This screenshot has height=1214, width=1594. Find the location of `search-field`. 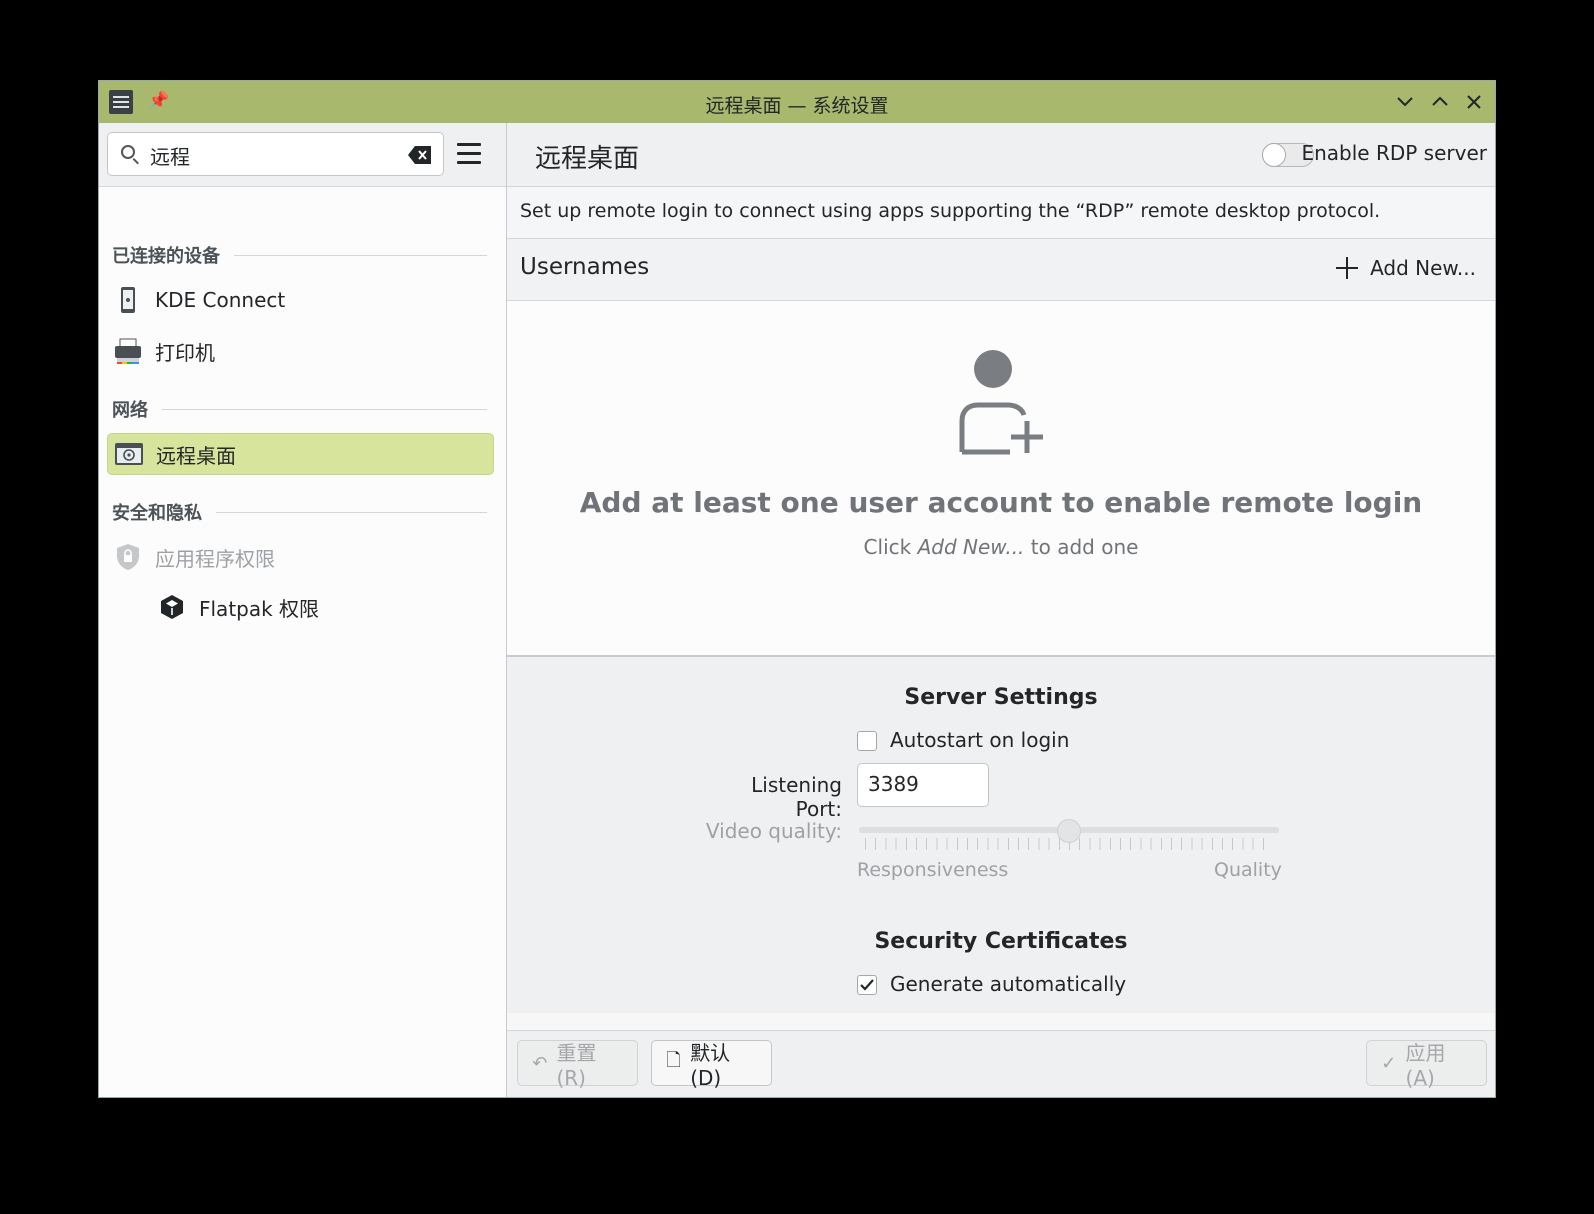

search-field is located at coordinates (275, 154).